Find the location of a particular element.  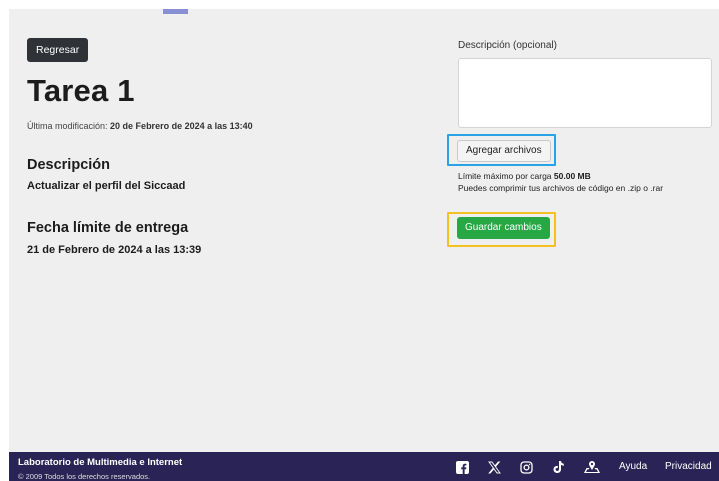

tiktok-icon is located at coordinates (558, 467).